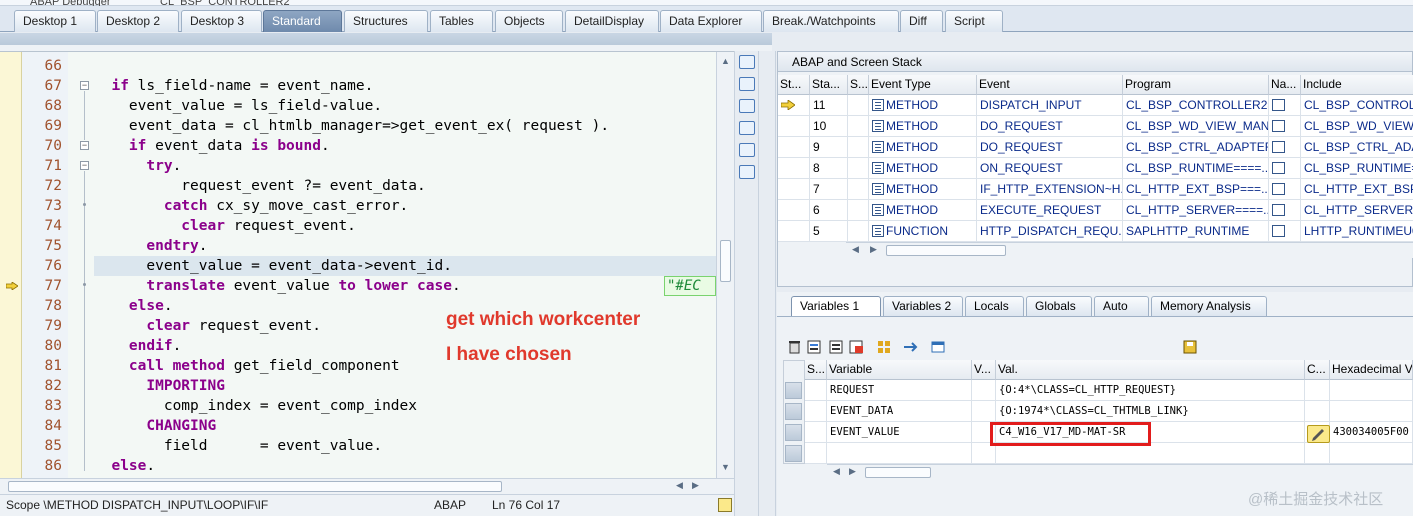 The width and height of the screenshot is (1413, 516). I want to click on variable-value-cell, so click(1150, 453).